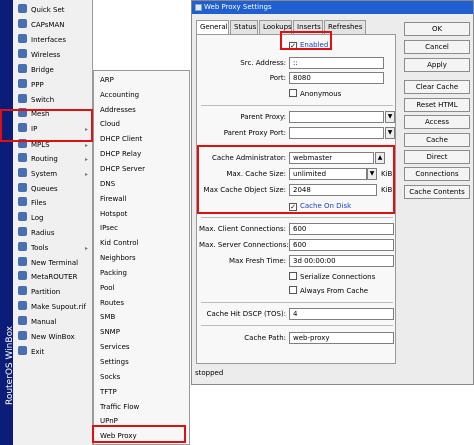 This screenshot has height=445, width=474. I want to click on winbox-icon, so click(22, 335).